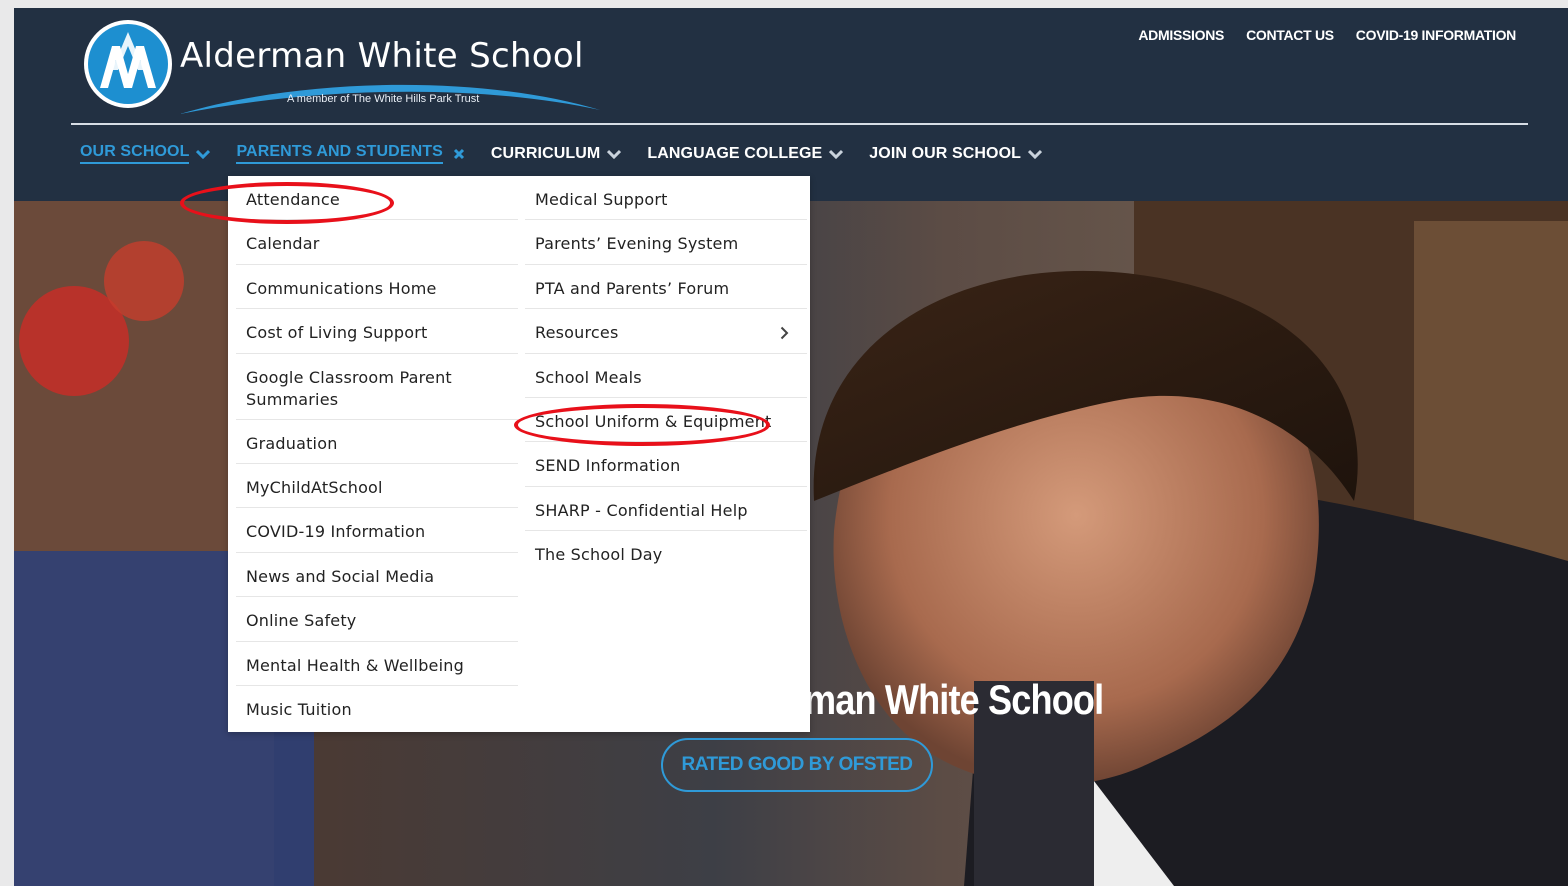 The image size is (1568, 886). I want to click on menu-item-medical-support: Medical Support, so click(666, 198).